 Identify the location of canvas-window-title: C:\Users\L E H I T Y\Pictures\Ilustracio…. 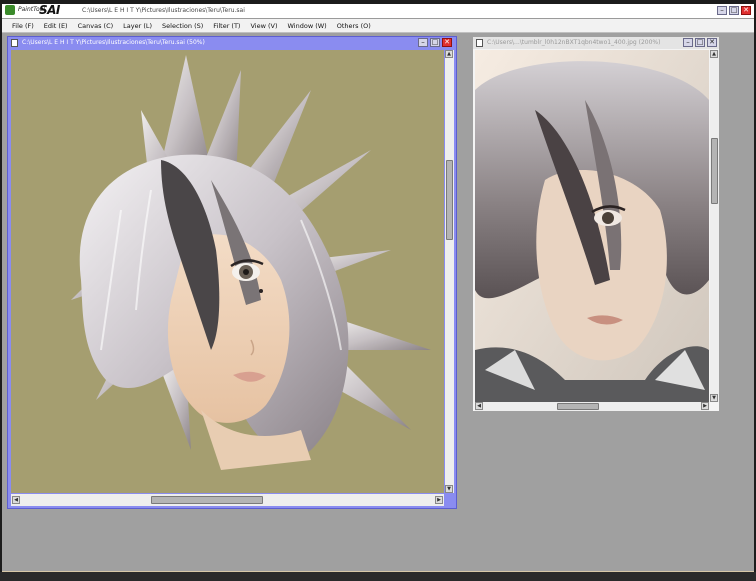
(113, 42).